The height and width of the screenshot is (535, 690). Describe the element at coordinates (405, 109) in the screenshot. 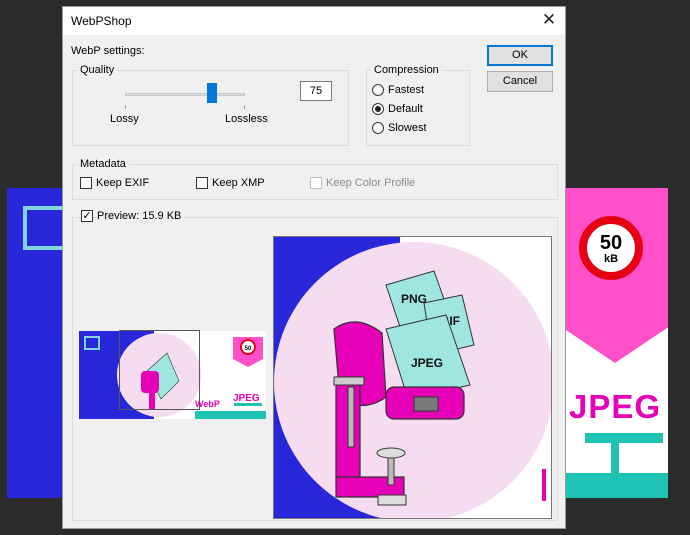

I see `default-label: Default` at that location.